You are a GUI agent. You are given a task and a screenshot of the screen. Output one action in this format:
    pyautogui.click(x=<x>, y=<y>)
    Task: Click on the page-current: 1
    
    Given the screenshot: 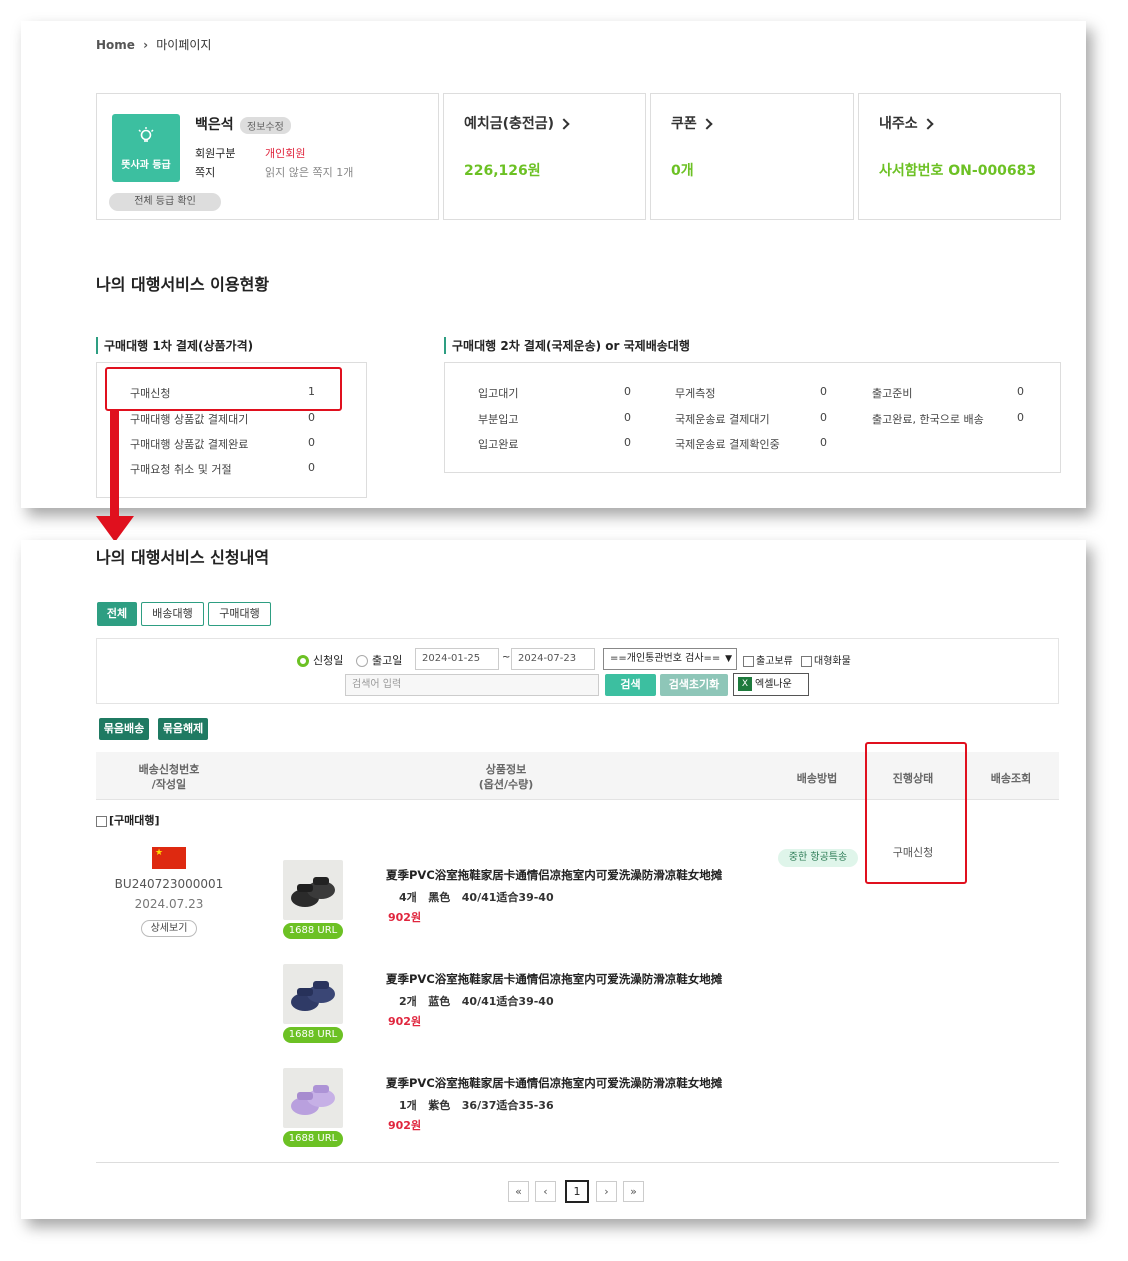 What is the action you would take?
    pyautogui.click(x=577, y=1191)
    